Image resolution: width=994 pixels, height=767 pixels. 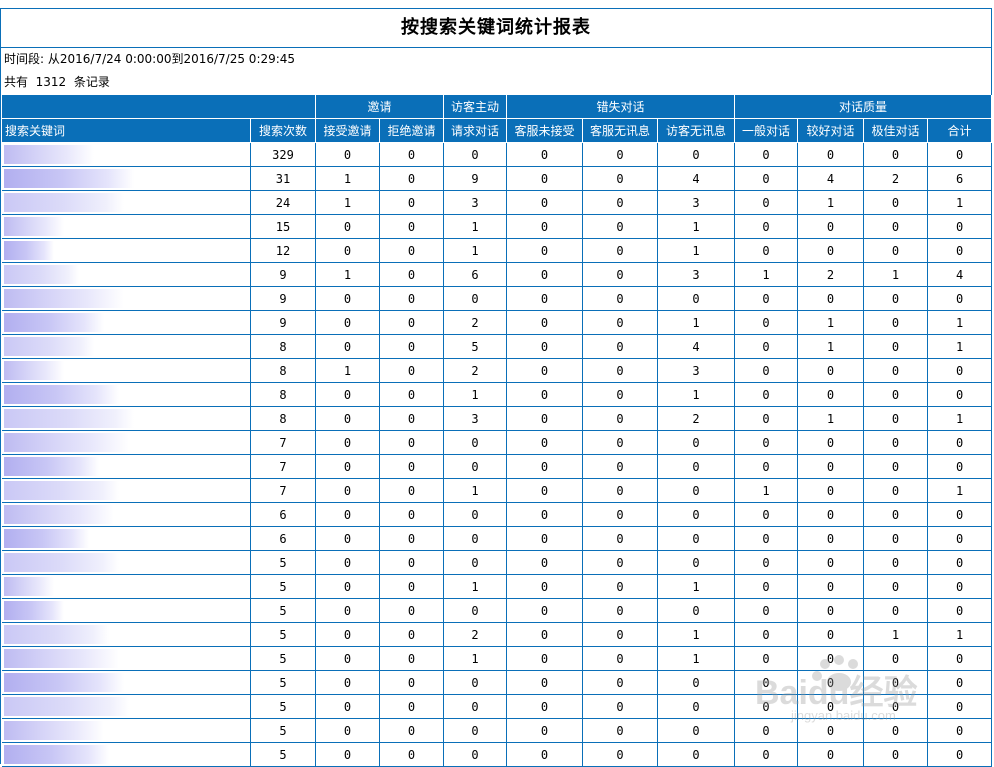 I want to click on table-row: 15 0 0 1 0 0 1 0 0 0 0, so click(x=497, y=226).